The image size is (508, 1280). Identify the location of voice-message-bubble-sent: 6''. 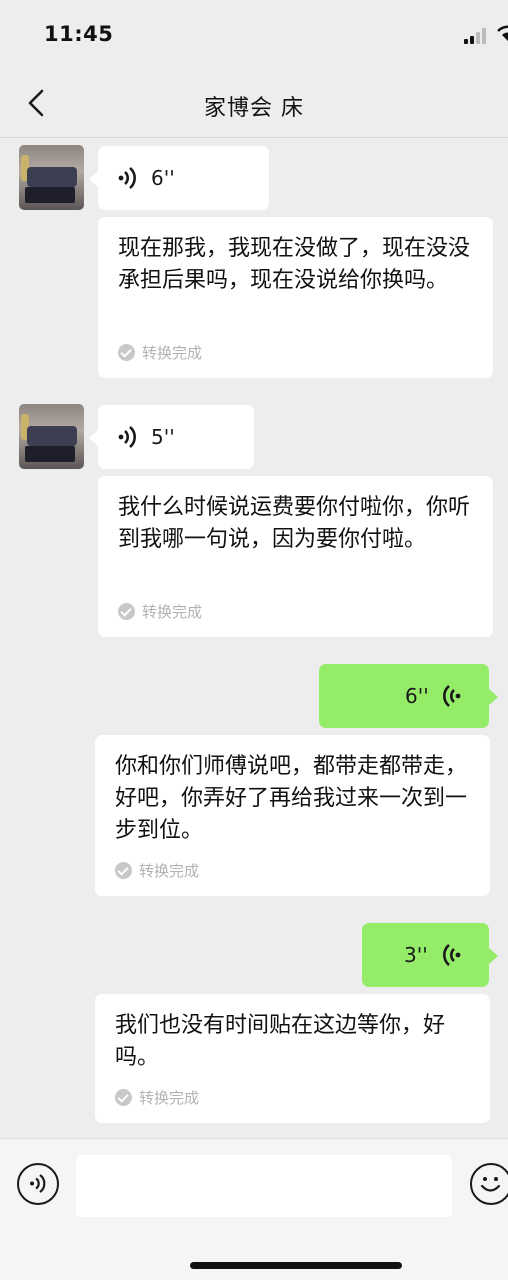
(408, 696).